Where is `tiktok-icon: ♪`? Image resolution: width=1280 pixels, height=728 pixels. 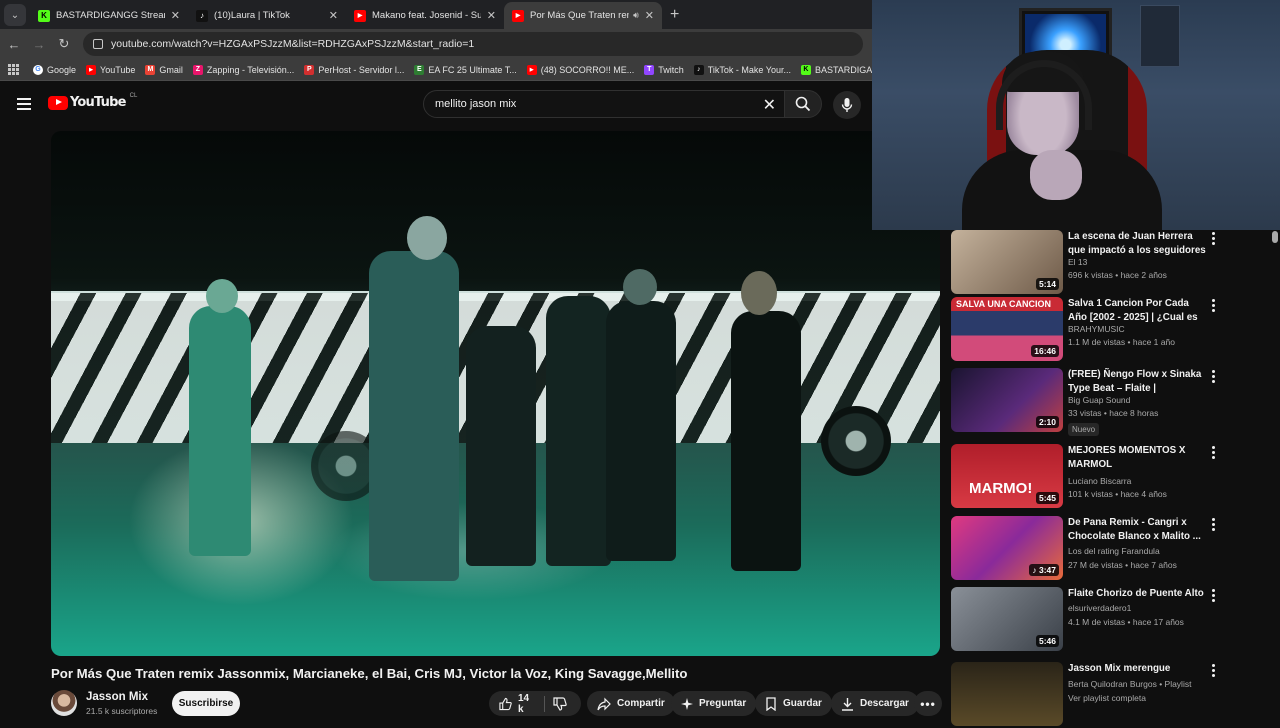
tiktok-icon: ♪ is located at coordinates (202, 15).